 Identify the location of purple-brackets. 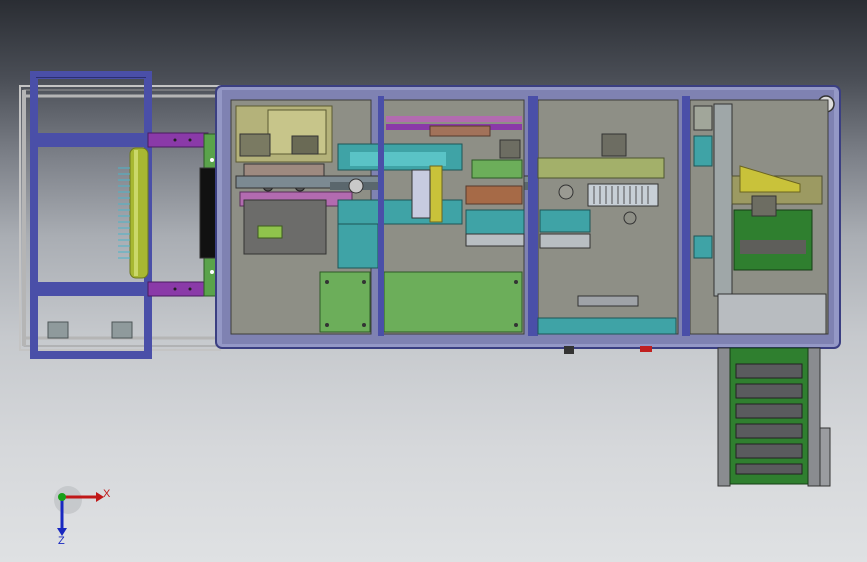
(178, 214).